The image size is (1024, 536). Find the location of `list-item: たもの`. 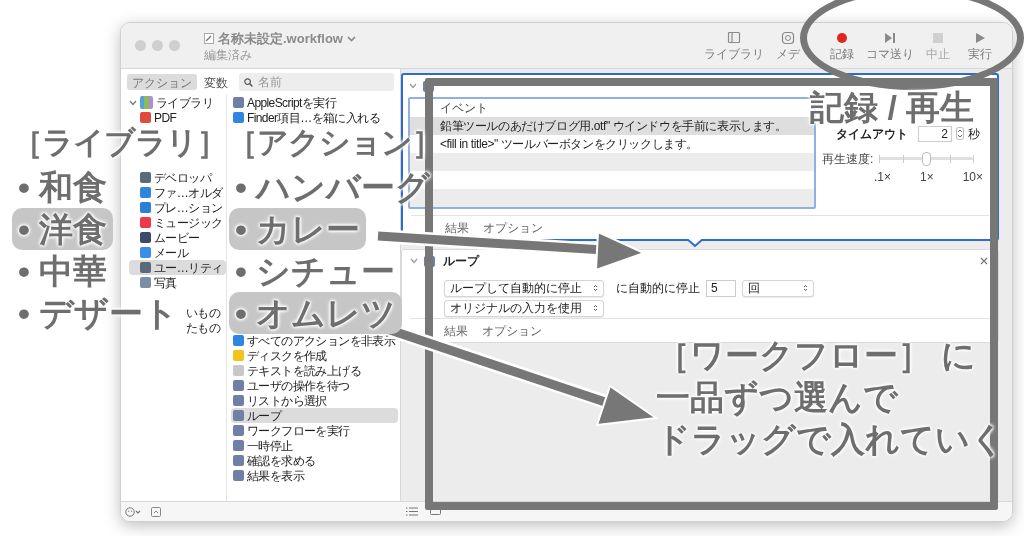

list-item: たもの is located at coordinates (203, 327).